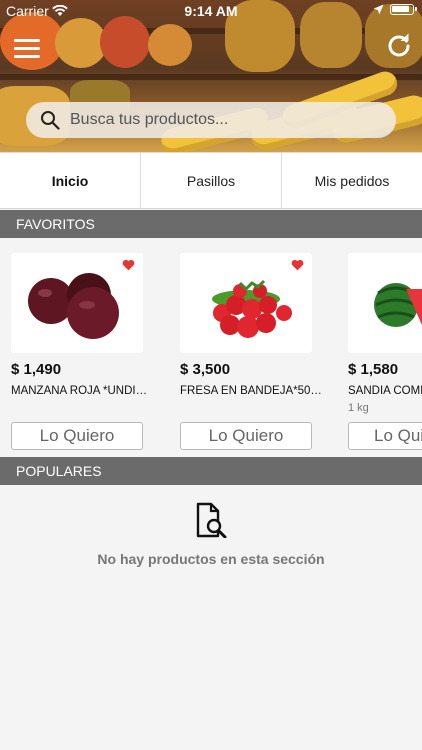  I want to click on product-unit: 1 kg, so click(358, 408).